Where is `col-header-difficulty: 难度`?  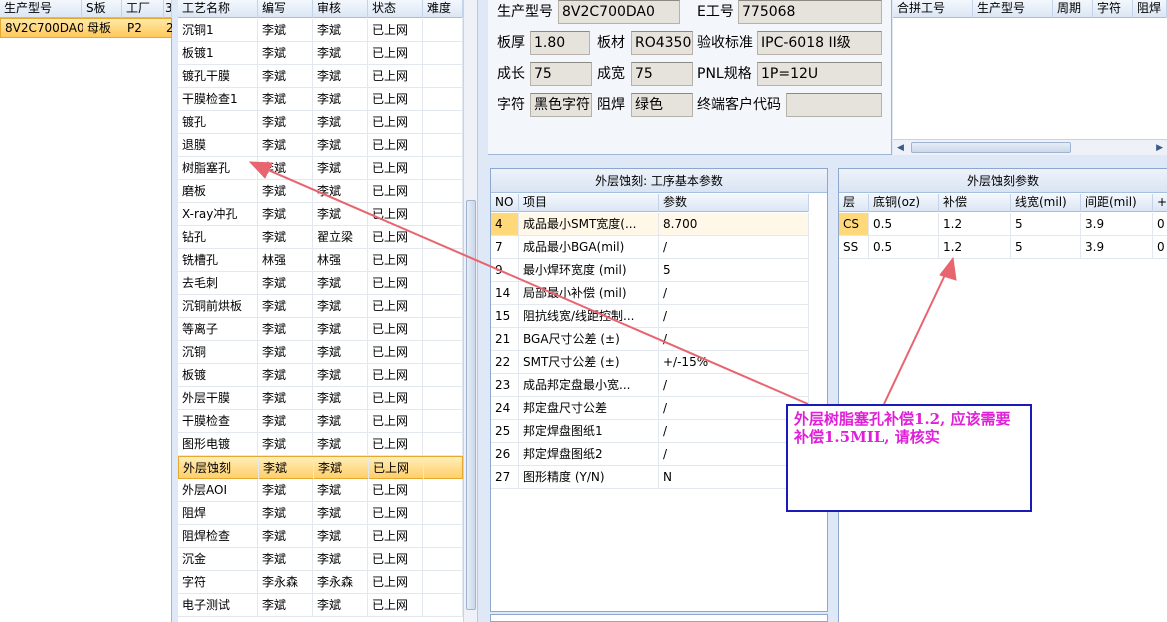 col-header-difficulty: 难度 is located at coordinates (443, 9).